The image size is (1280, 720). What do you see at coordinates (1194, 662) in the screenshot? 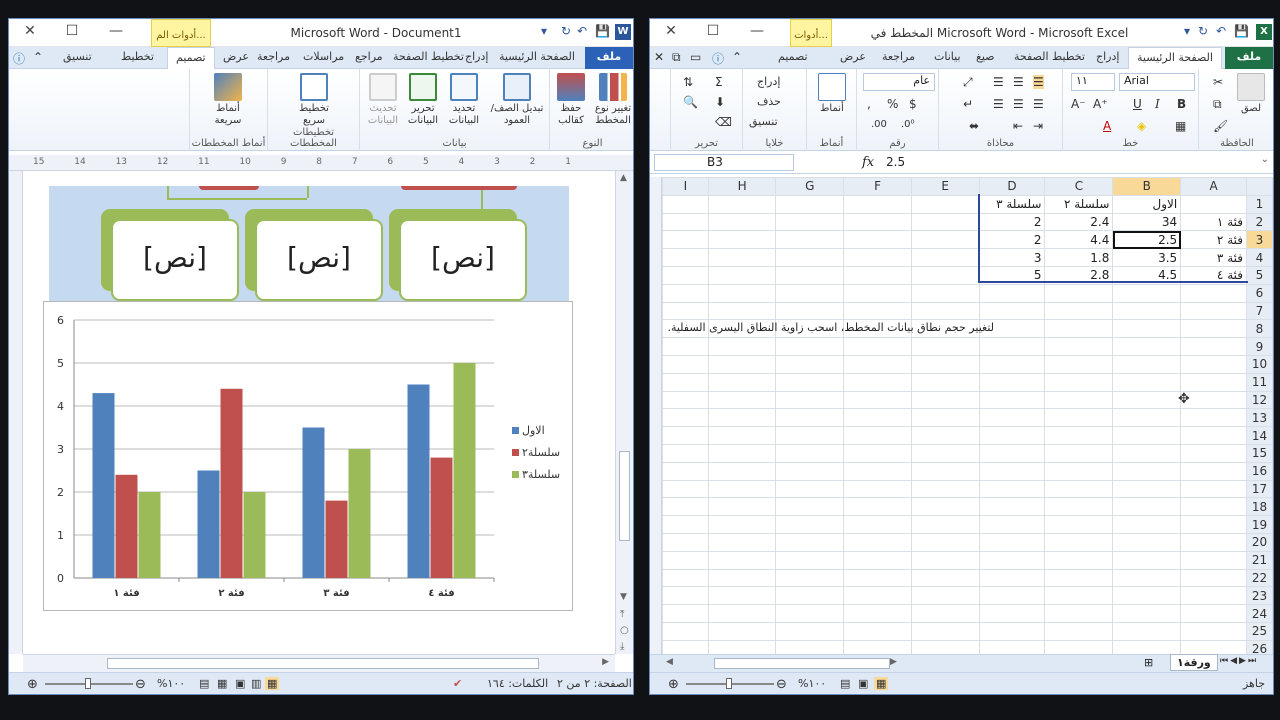
I see `sheet-tab-sheet1: ورقة١` at bounding box center [1194, 662].